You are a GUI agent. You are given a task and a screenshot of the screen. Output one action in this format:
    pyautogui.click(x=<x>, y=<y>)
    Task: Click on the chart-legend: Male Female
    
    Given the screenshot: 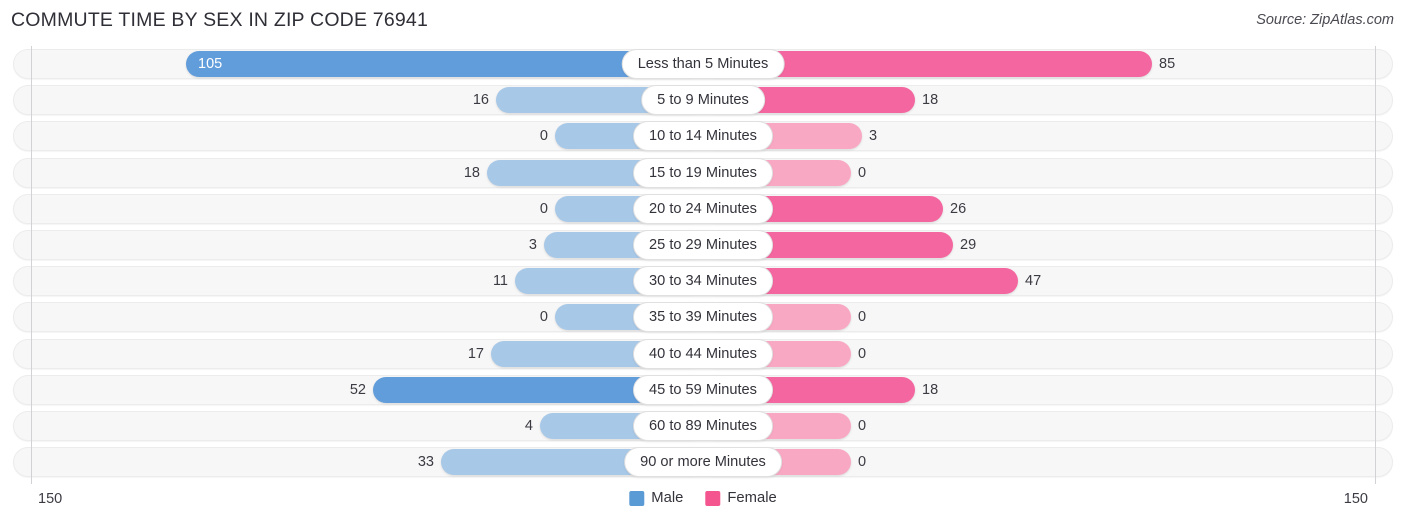 What is the action you would take?
    pyautogui.click(x=703, y=498)
    